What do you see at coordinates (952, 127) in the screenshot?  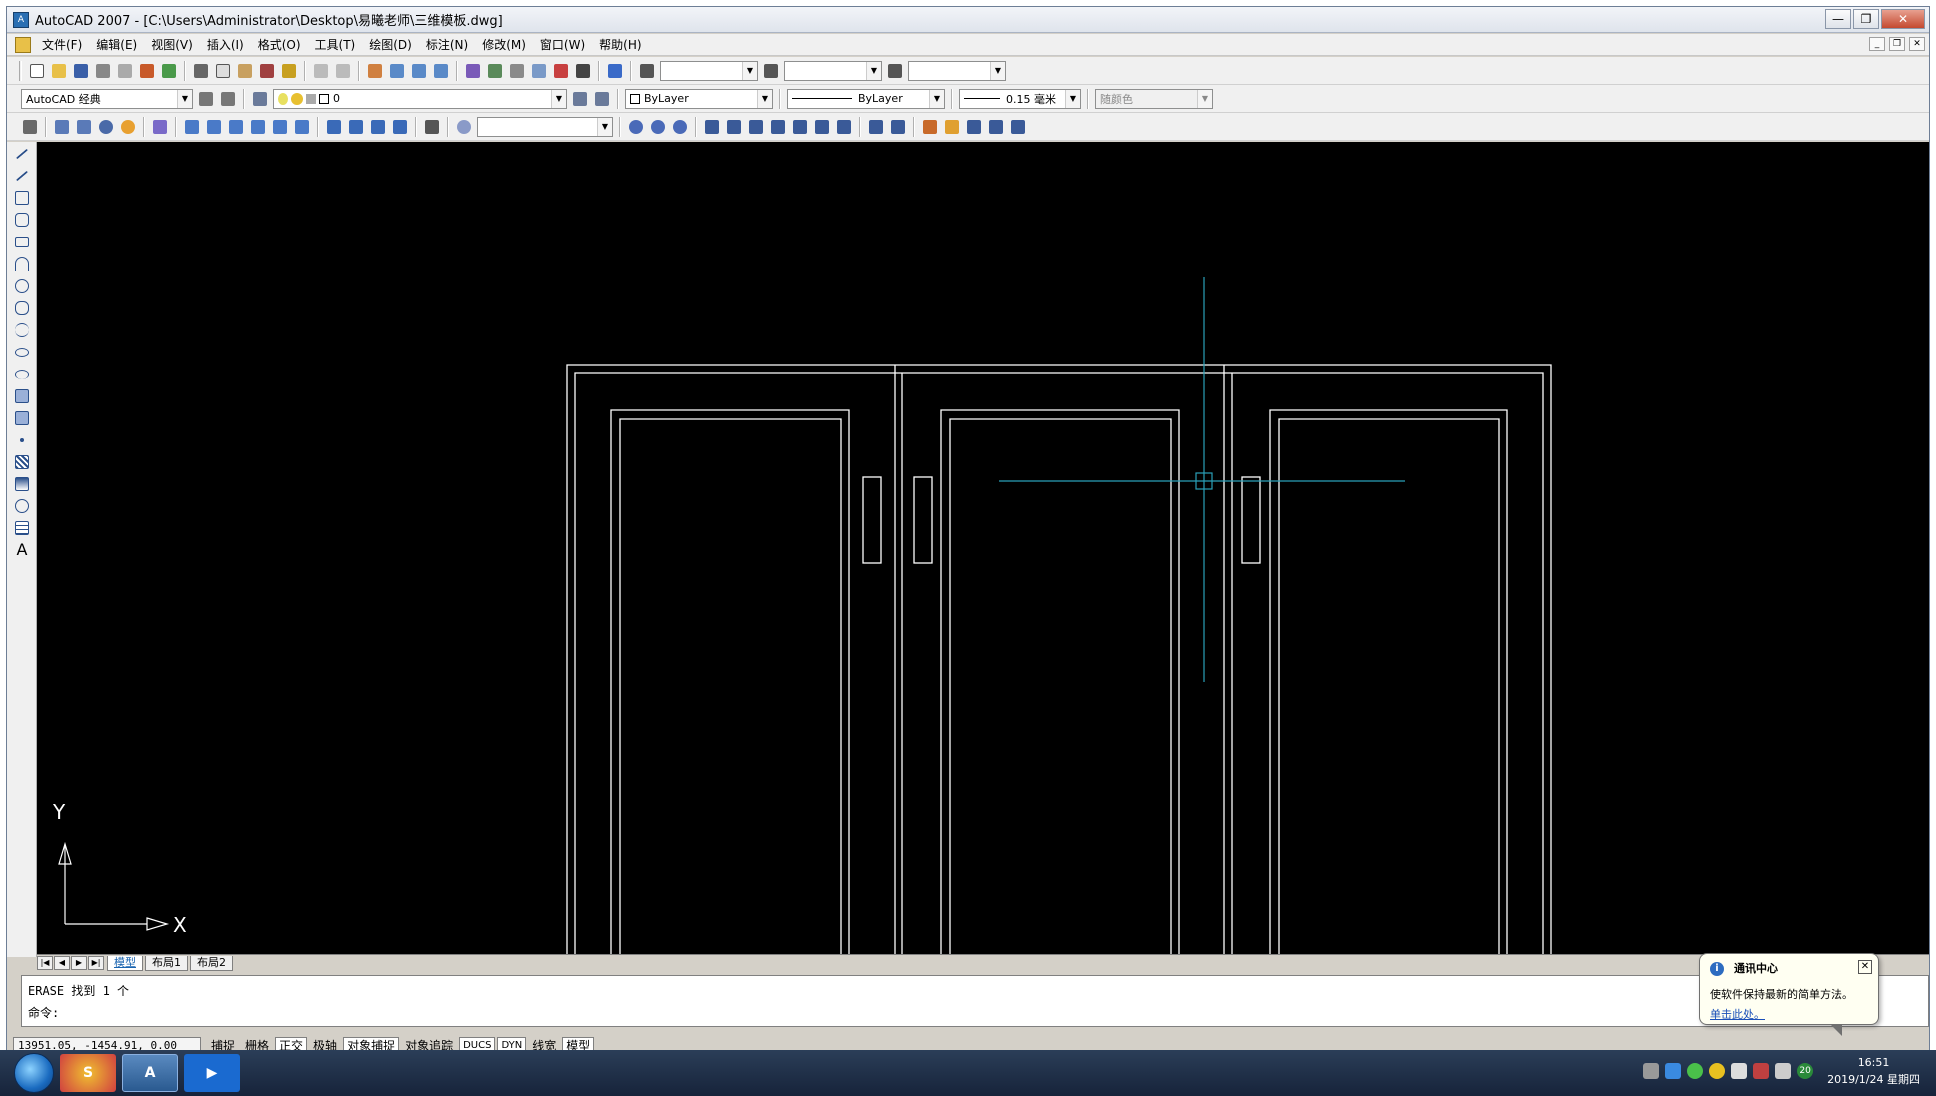 I see `shell-icon` at bounding box center [952, 127].